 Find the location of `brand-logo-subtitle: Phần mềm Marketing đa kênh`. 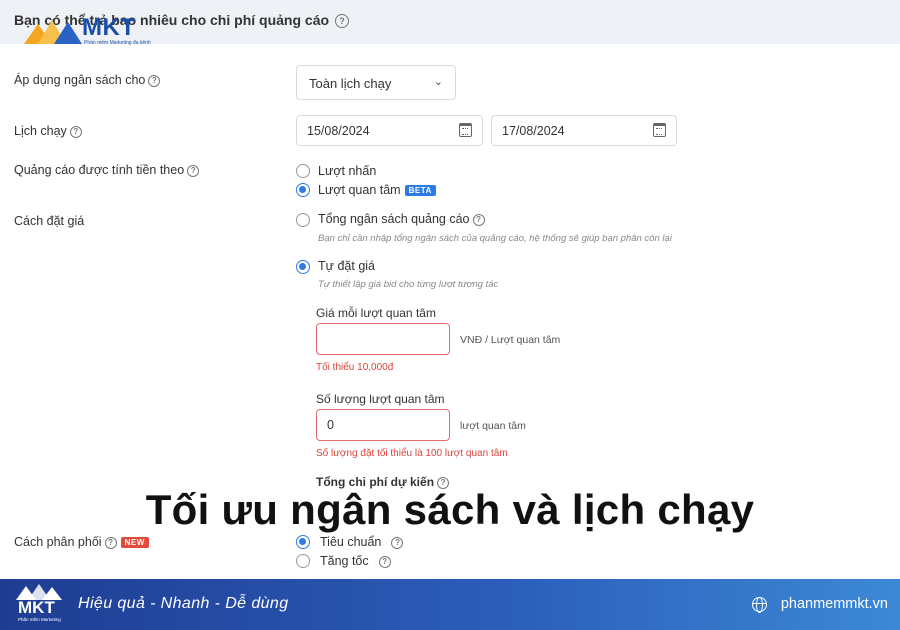

brand-logo-subtitle: Phần mềm Marketing đa kênh is located at coordinates (117, 43).